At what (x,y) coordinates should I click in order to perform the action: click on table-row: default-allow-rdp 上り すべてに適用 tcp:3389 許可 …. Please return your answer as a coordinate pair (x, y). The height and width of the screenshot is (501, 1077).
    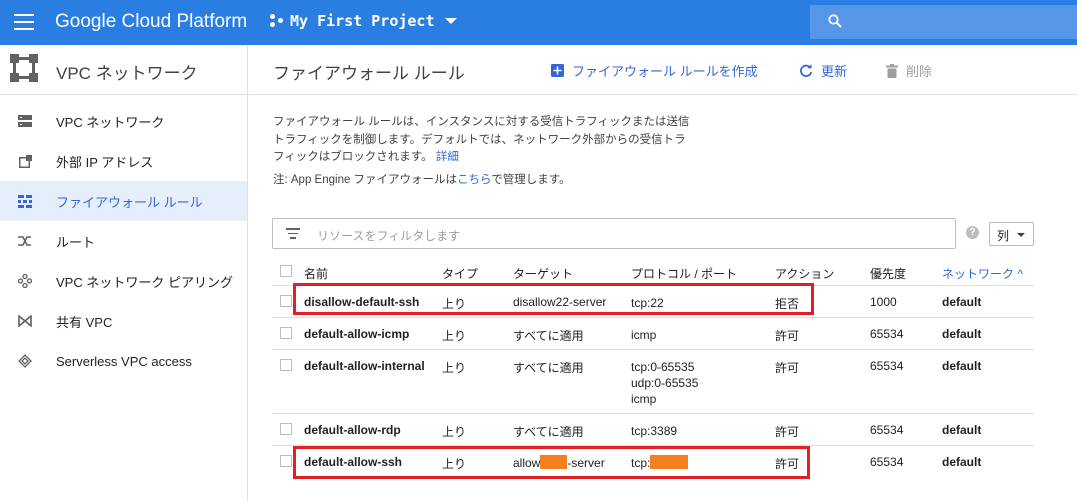
    Looking at the image, I should click on (653, 430).